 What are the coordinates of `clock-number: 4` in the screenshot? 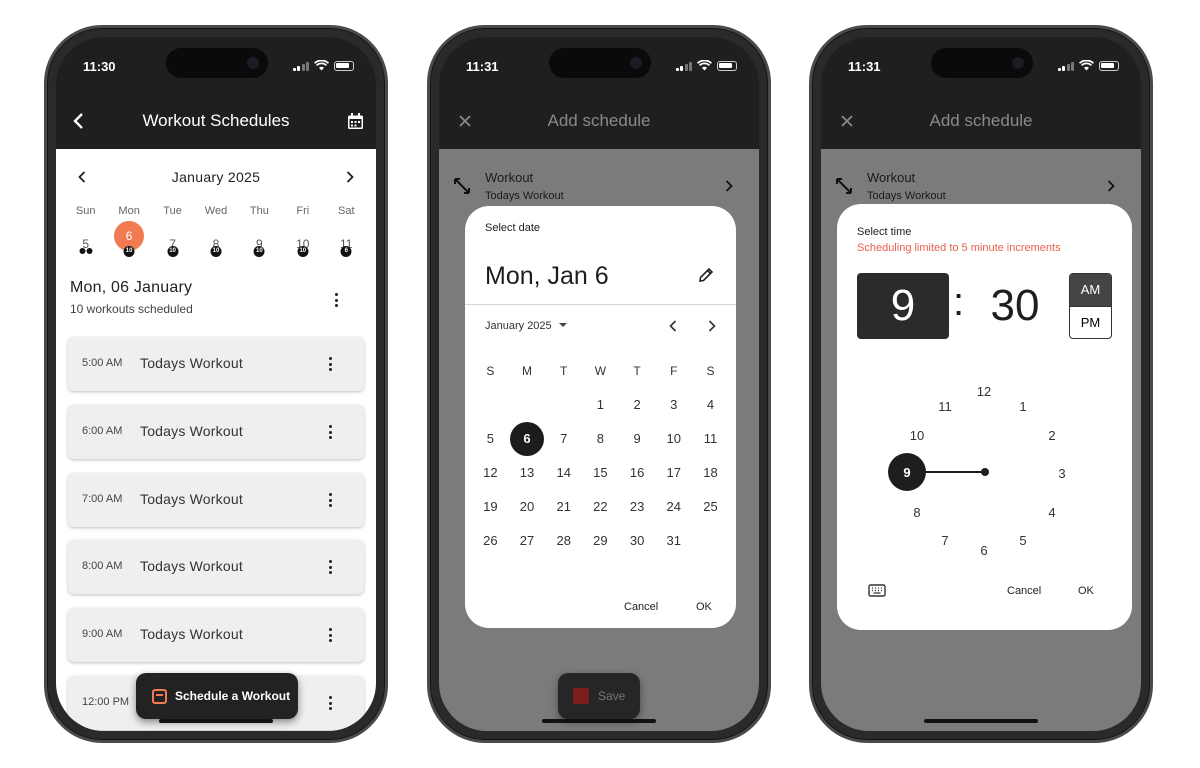 It's located at (1052, 513).